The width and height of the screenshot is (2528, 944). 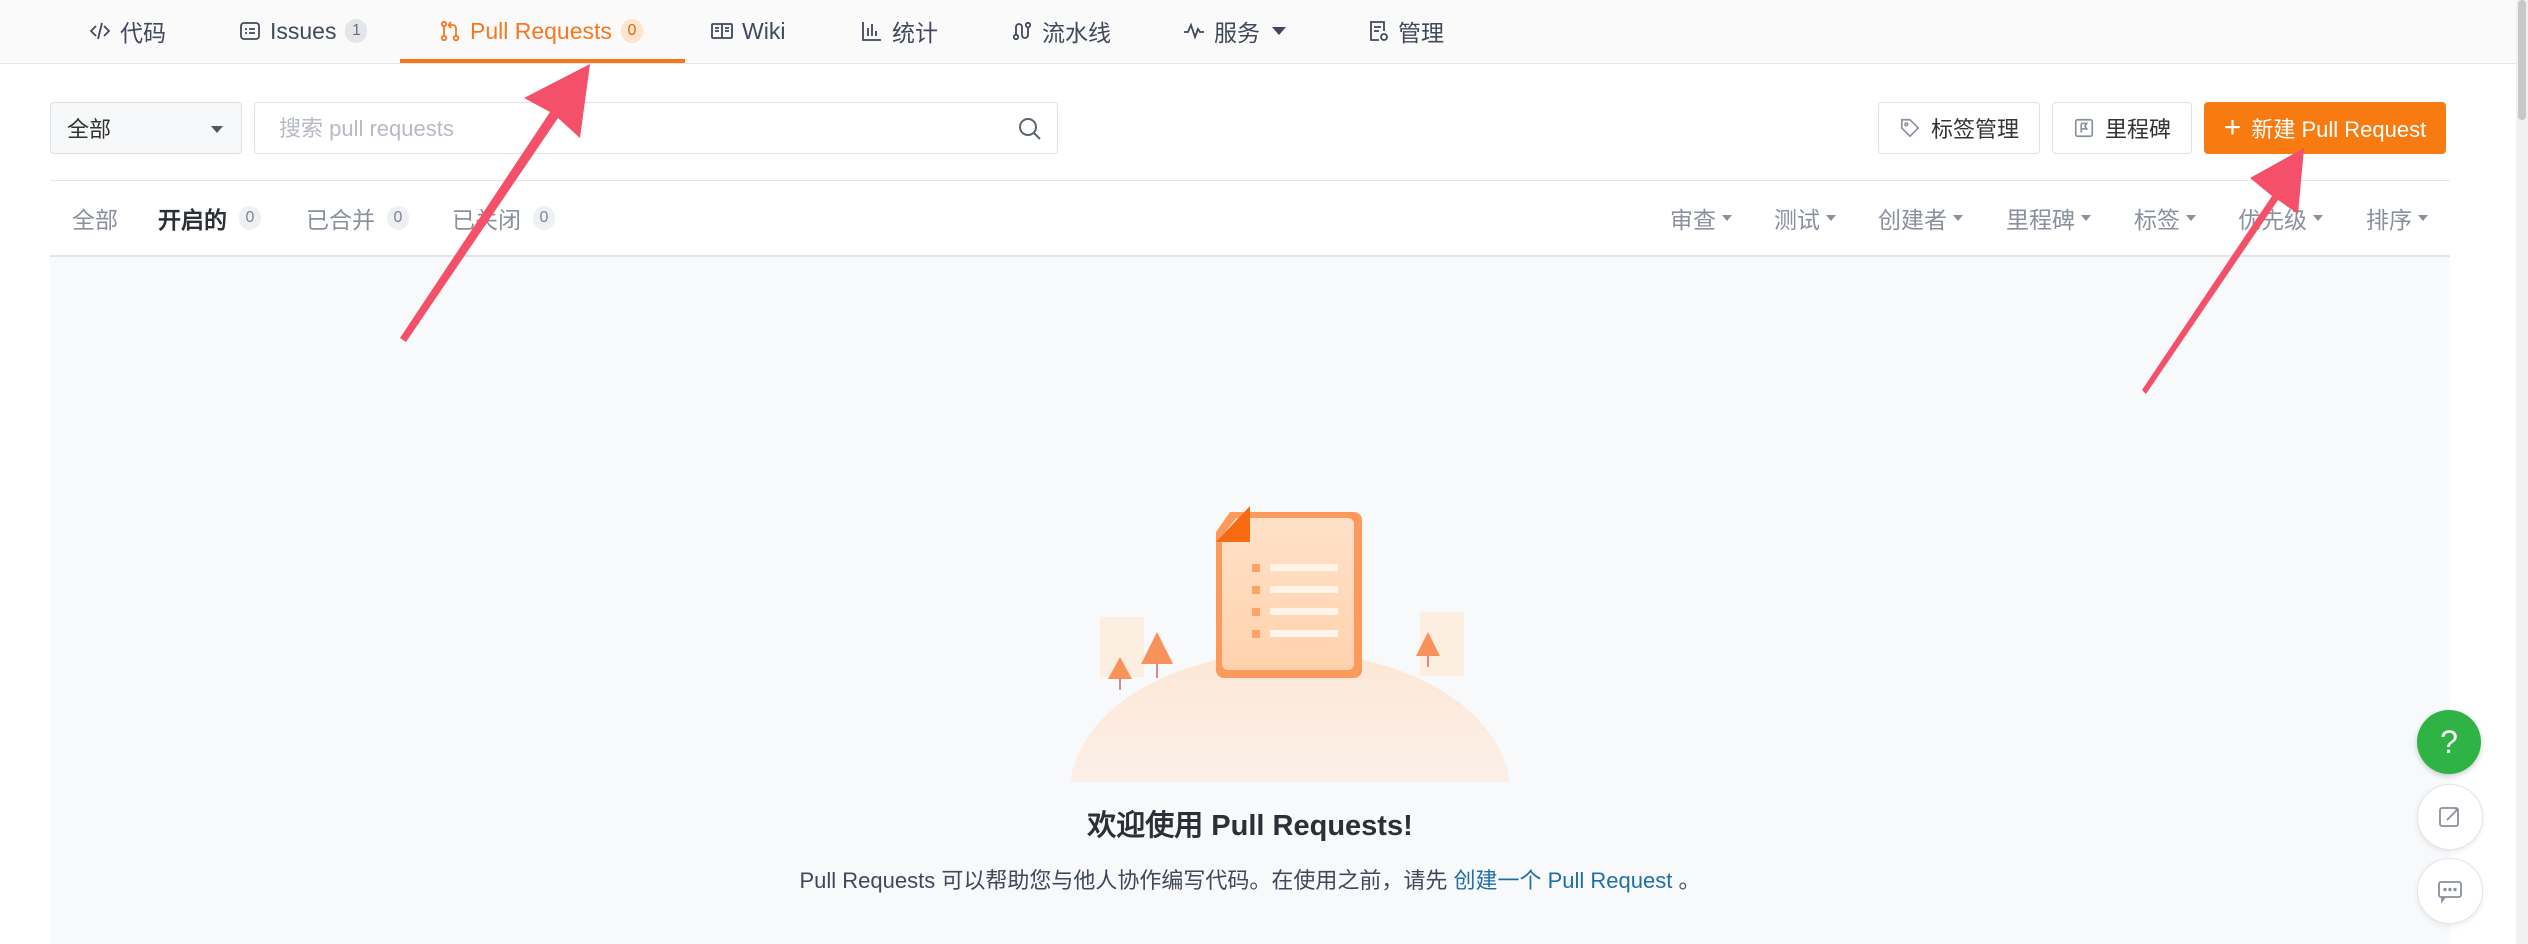 I want to click on tag-icon, so click(x=1910, y=128).